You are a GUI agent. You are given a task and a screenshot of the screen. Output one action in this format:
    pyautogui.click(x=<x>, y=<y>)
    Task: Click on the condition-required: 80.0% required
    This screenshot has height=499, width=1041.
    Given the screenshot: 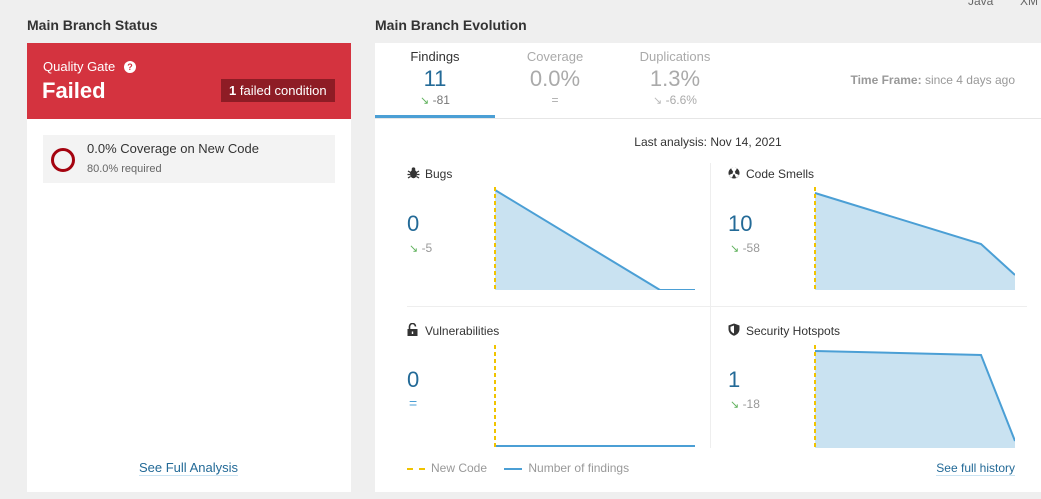 What is the action you would take?
    pyautogui.click(x=124, y=169)
    